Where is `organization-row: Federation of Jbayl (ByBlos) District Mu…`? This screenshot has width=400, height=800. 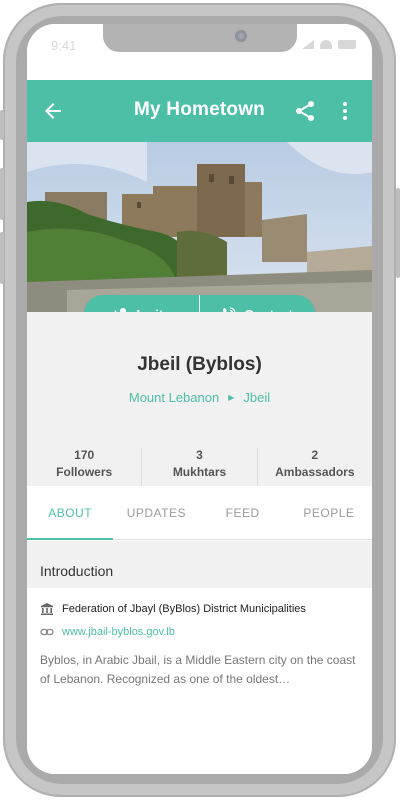 organization-row: Federation of Jbayl (ByBlos) District Mu… is located at coordinates (173, 609).